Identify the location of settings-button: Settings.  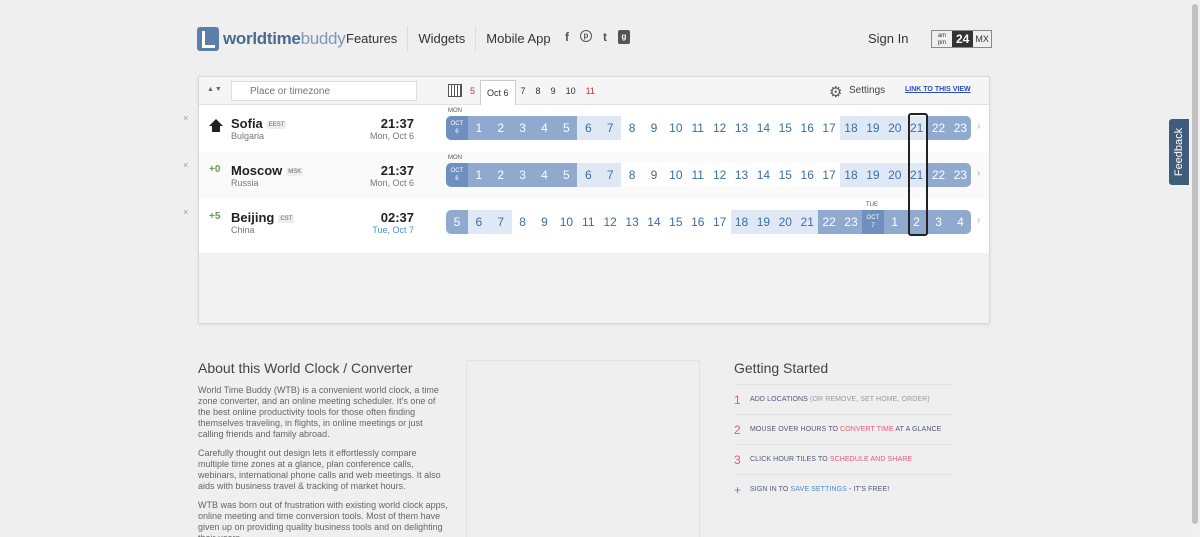
(867, 90).